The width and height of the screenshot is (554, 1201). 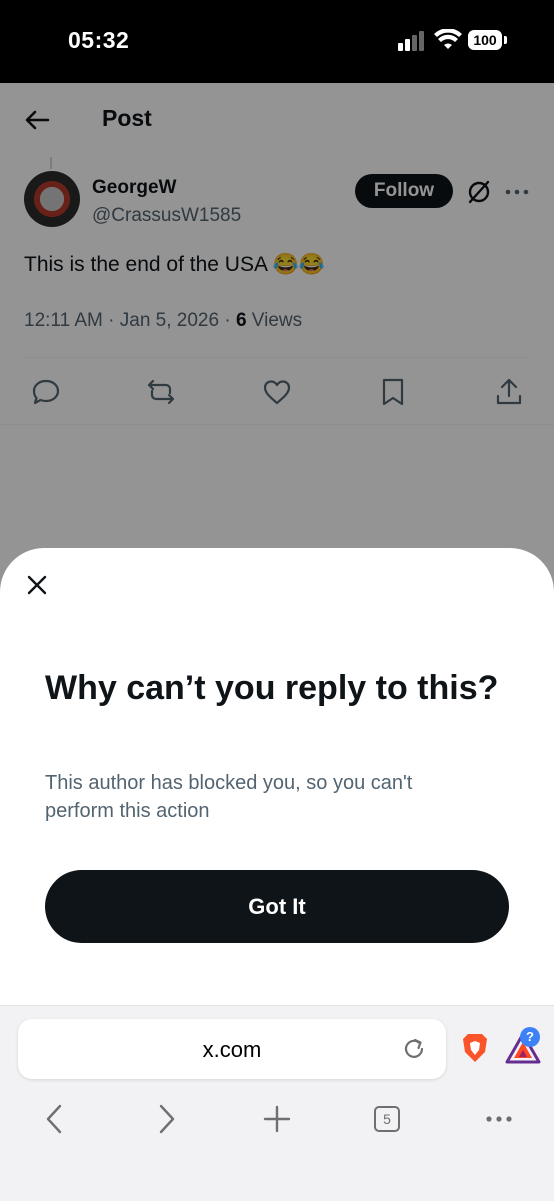 What do you see at coordinates (448, 39) in the screenshot?
I see `wifi-icon` at bounding box center [448, 39].